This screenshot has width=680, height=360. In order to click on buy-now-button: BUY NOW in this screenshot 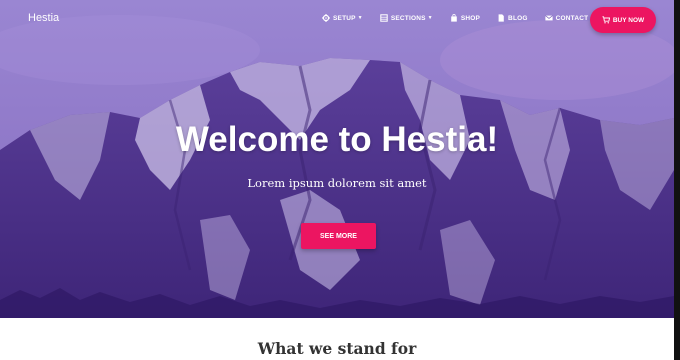, I will do `click(623, 20)`.